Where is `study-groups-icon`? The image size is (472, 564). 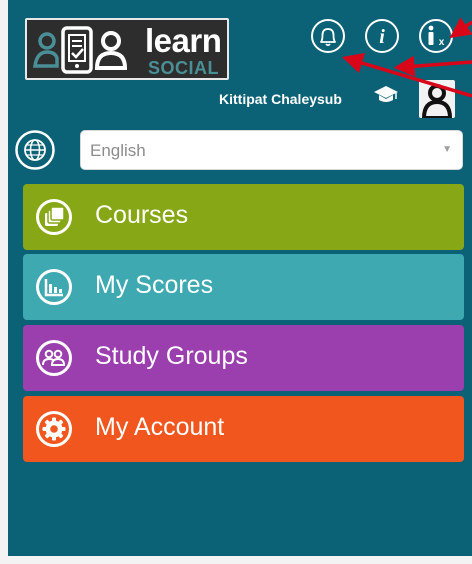
study-groups-icon is located at coordinates (54, 358).